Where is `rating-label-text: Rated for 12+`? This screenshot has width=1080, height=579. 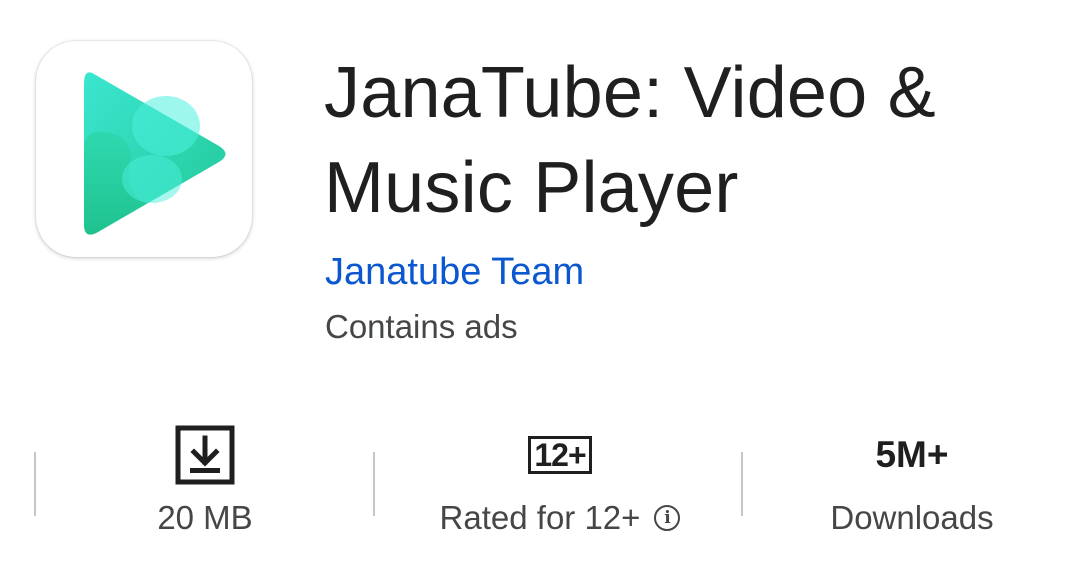 rating-label-text: Rated for 12+ is located at coordinates (540, 517).